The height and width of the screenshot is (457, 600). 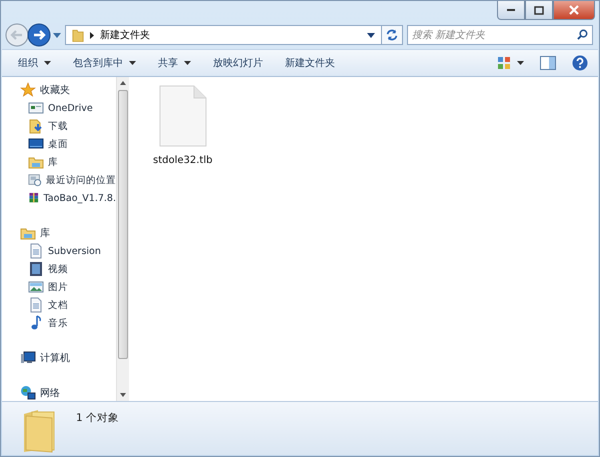 I want to click on item-count: 1 个对象, so click(x=98, y=418).